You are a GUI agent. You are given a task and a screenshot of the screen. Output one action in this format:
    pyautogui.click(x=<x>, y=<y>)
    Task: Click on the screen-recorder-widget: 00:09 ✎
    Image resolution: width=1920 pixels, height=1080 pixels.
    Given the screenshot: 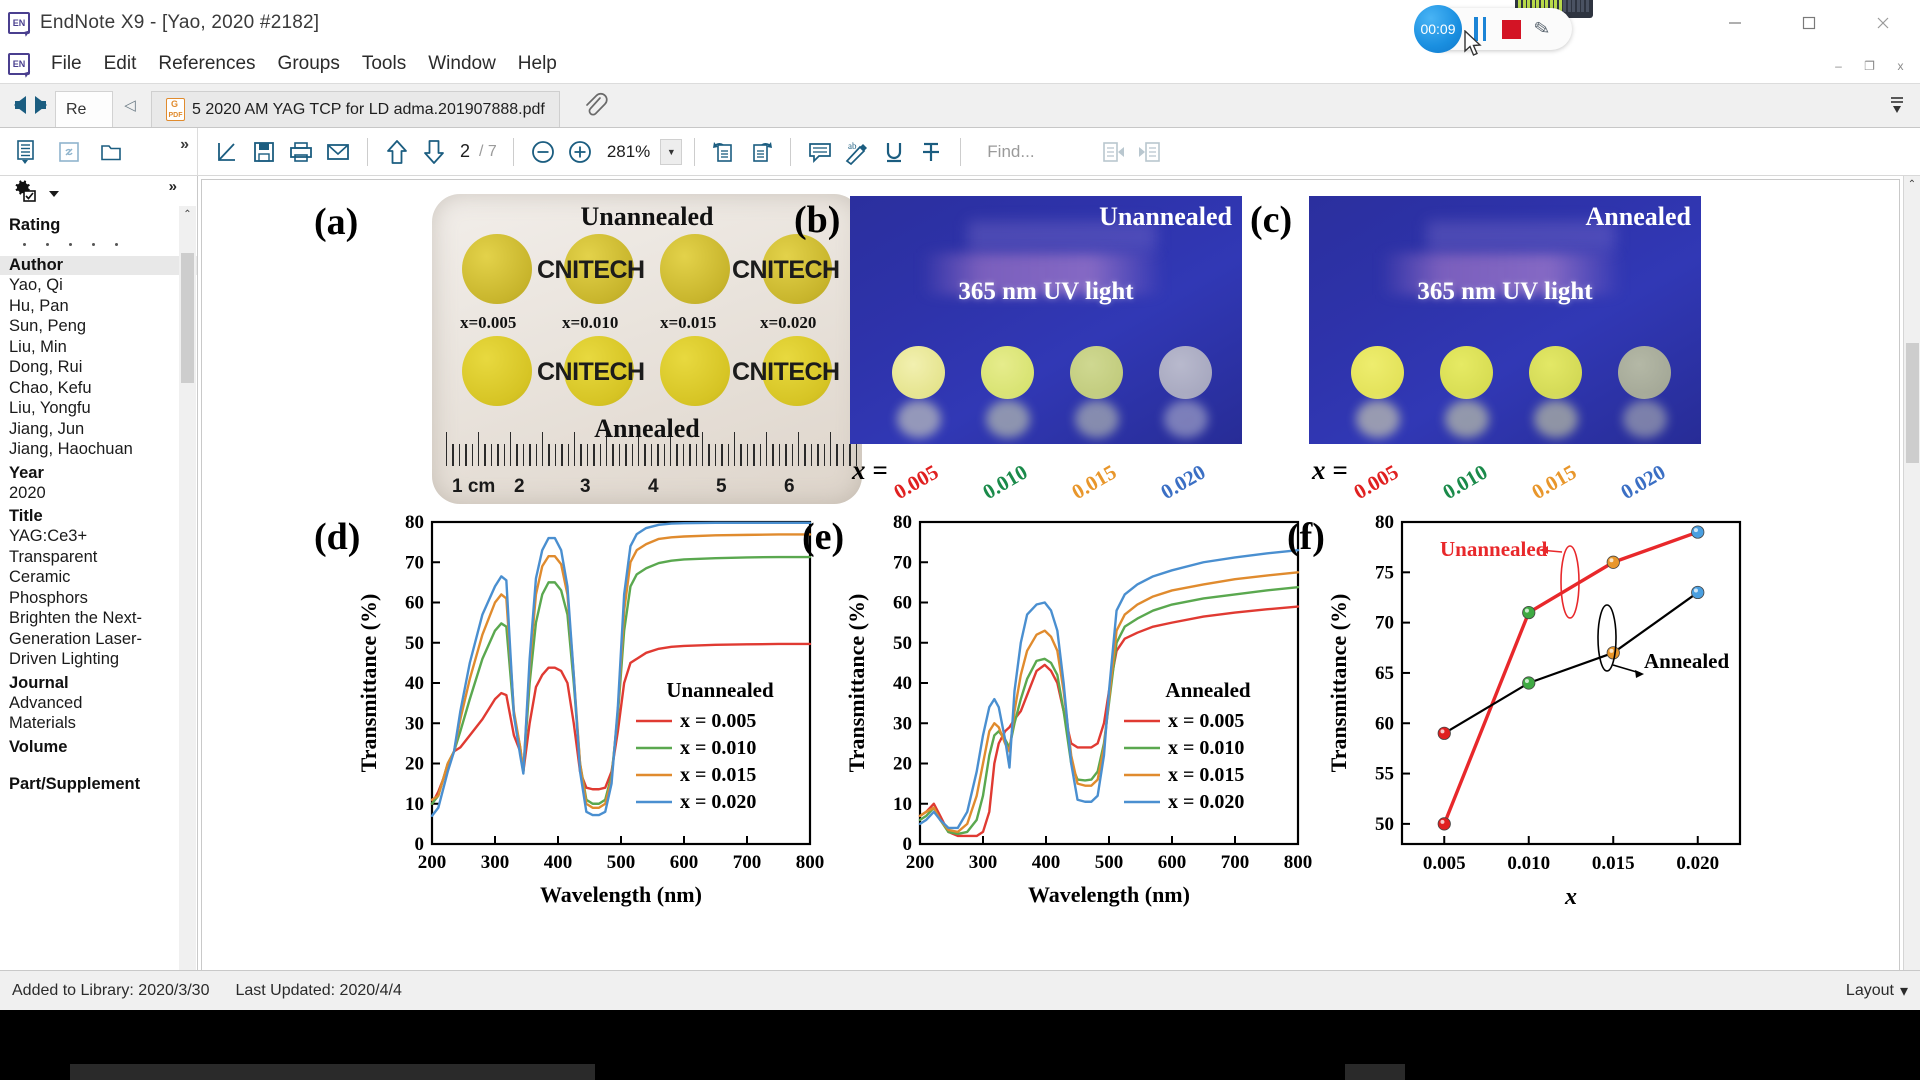 What is the action you would take?
    pyautogui.click(x=1493, y=29)
    